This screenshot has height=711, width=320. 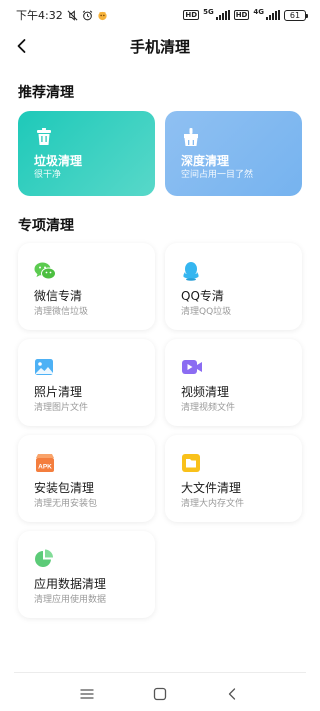 What do you see at coordinates (208, 11) in the screenshot?
I see `network-type: 5G` at bounding box center [208, 11].